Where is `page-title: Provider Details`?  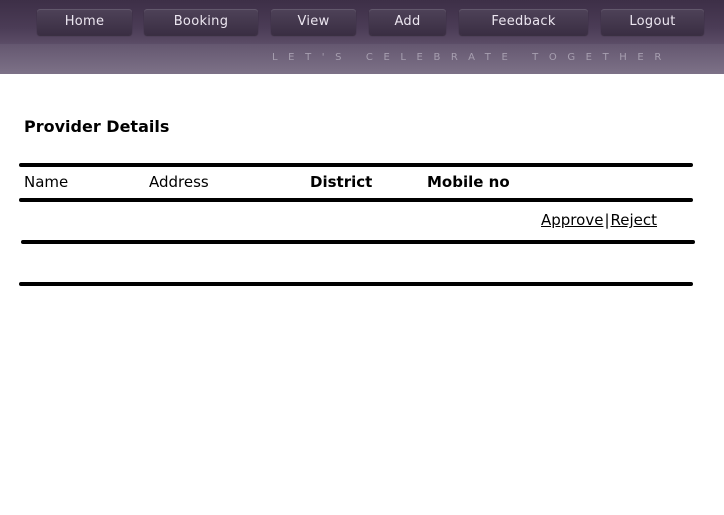
page-title: Provider Details is located at coordinates (97, 126).